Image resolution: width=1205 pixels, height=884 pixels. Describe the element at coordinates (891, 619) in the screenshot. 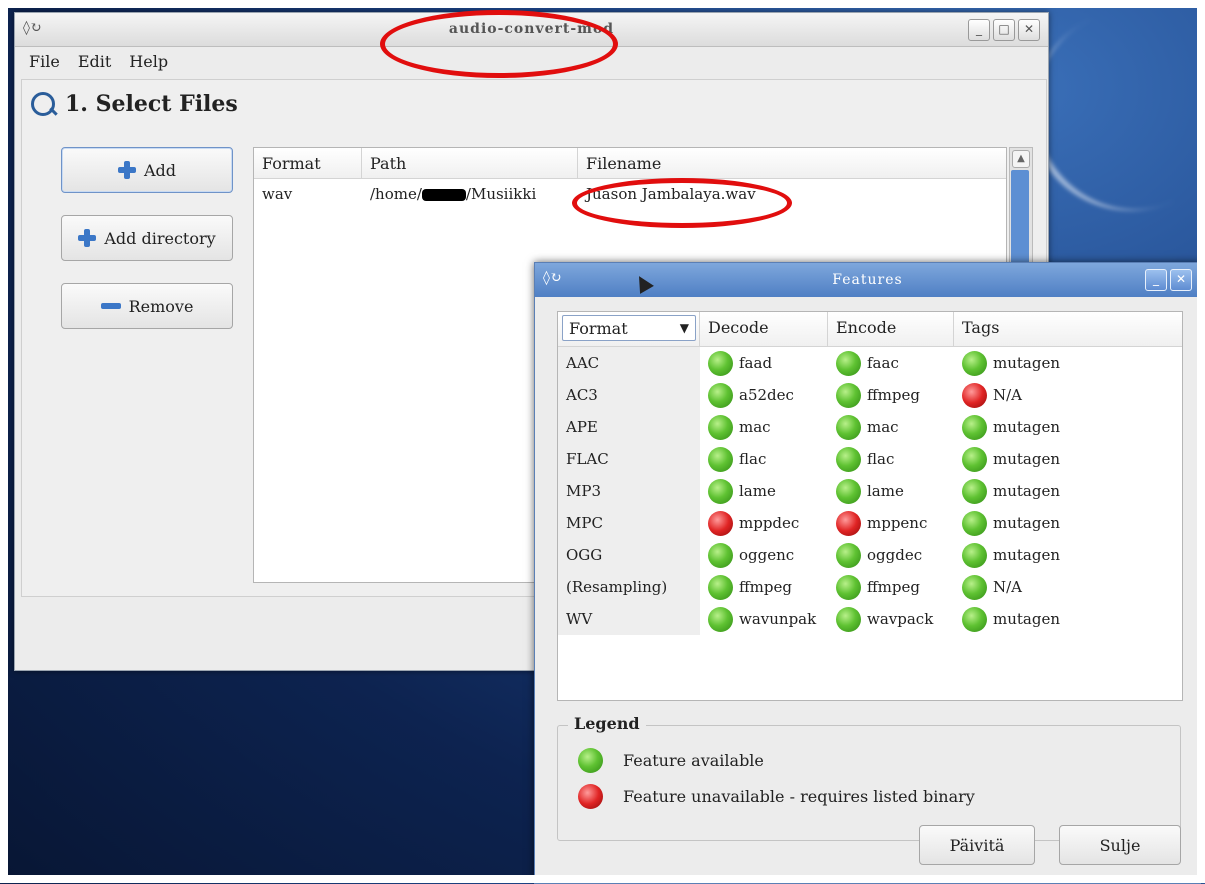

I see `cell-encode: wavpack` at that location.